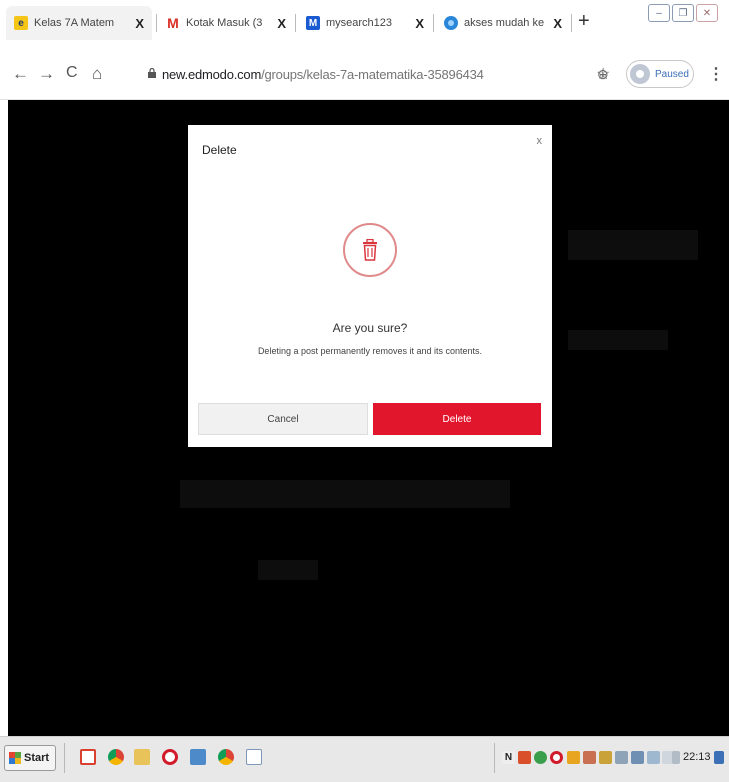  What do you see at coordinates (640, 74) in the screenshot?
I see `avatar` at bounding box center [640, 74].